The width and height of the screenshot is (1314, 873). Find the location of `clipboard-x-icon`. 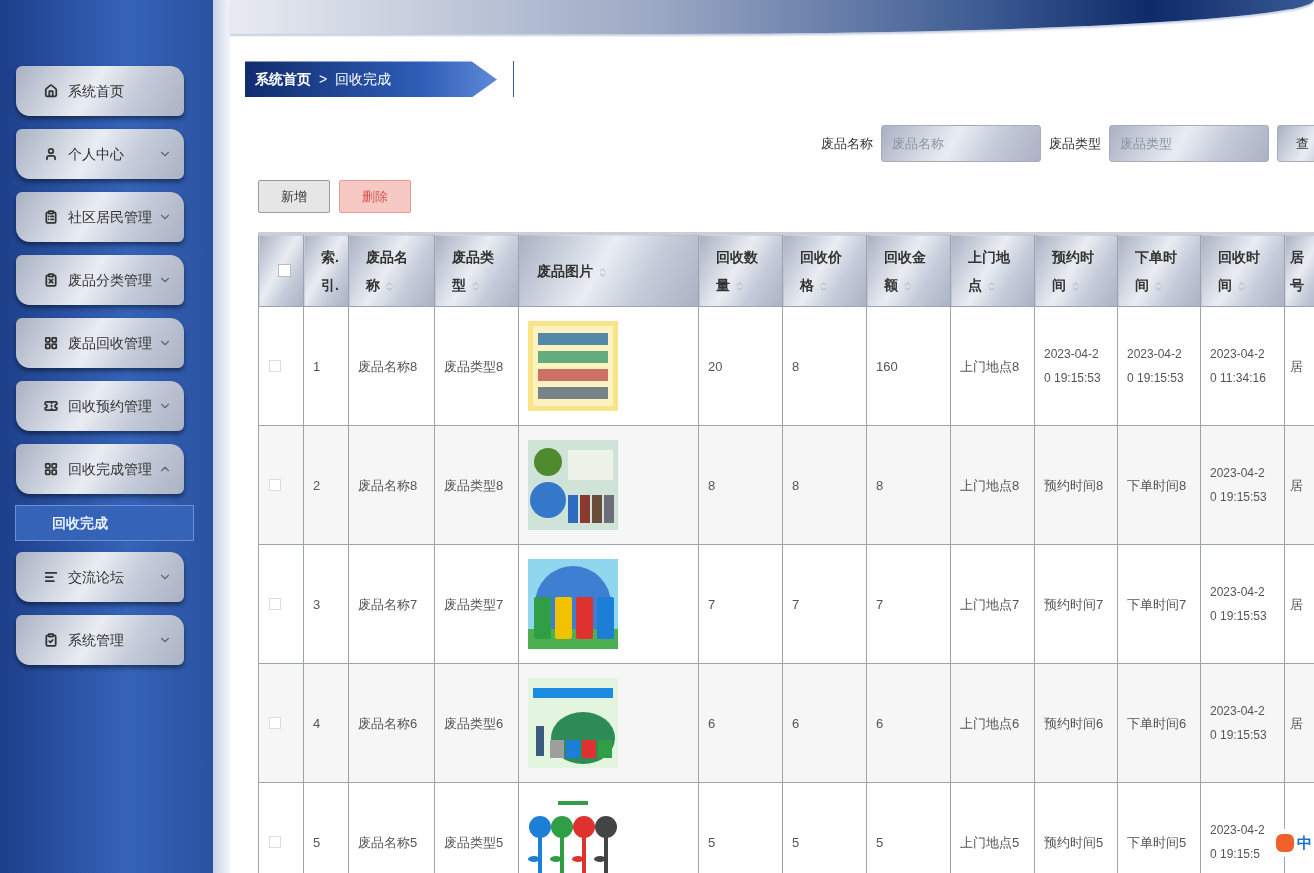

clipboard-x-icon is located at coordinates (51, 280).